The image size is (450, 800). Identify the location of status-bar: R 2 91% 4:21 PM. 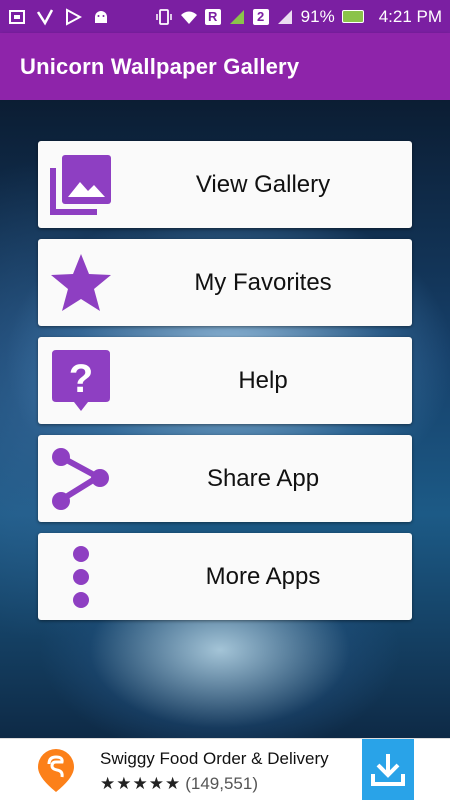
(225, 16).